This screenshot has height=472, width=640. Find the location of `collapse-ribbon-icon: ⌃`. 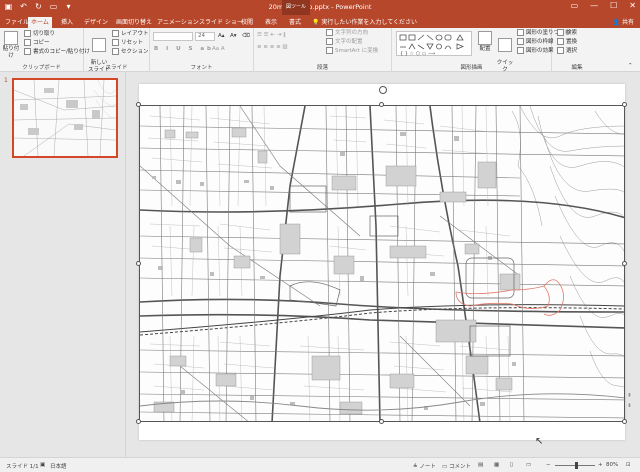

collapse-ribbon-icon: ⌃ is located at coordinates (630, 66).